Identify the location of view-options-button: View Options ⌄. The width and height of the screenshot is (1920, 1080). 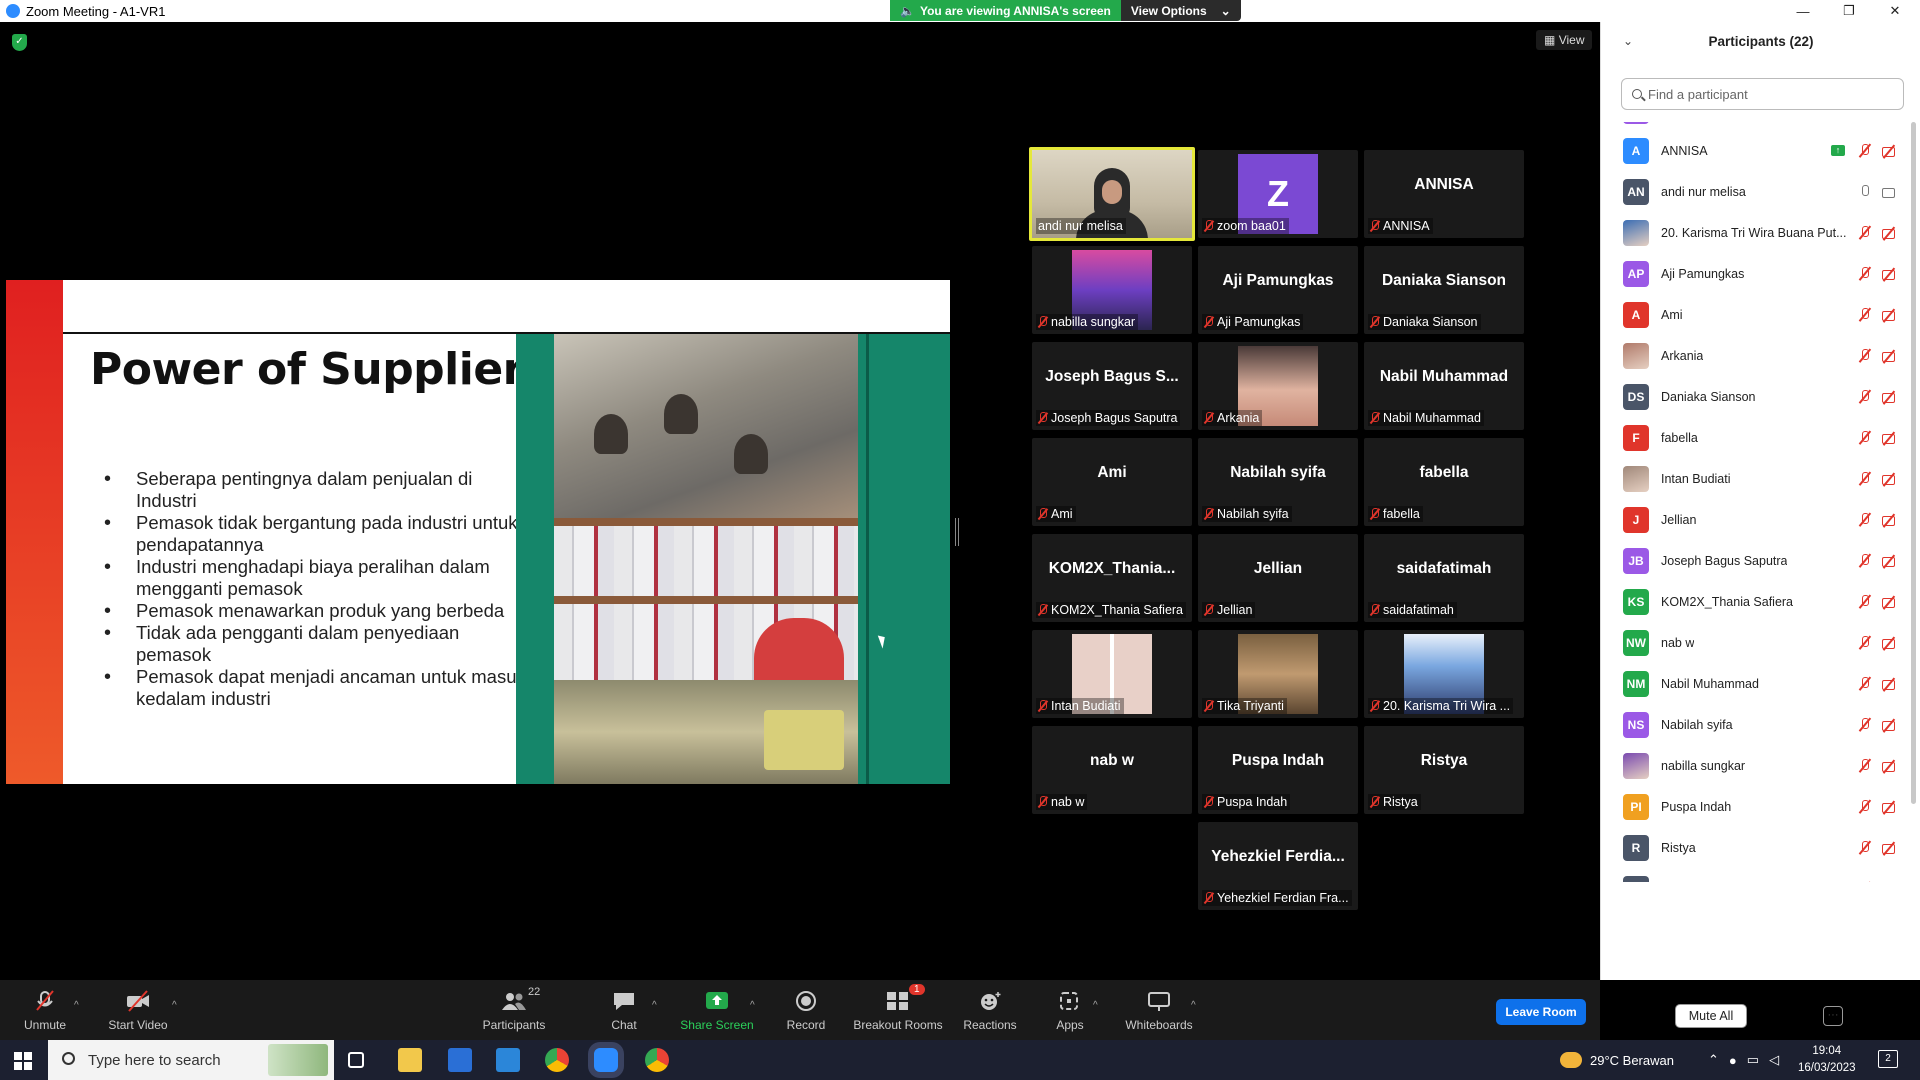
(1180, 10).